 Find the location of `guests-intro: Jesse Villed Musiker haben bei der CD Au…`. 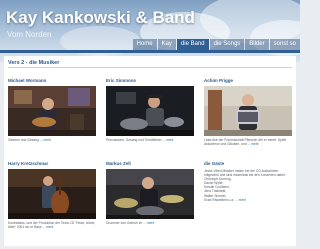

guests-intro: Jesse Villed Musiker haben bei der CD Au… is located at coordinates (245, 173).